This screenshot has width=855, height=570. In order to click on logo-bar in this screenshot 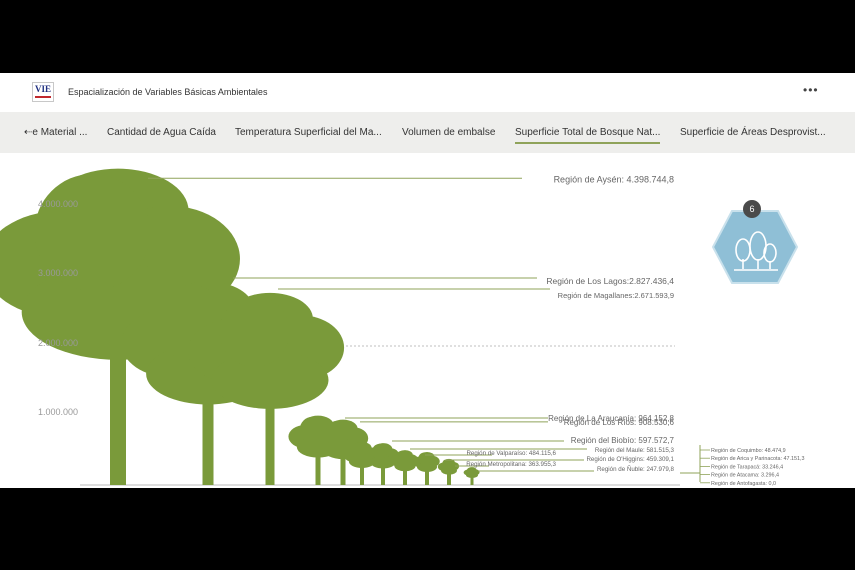, I will do `click(43, 97)`.